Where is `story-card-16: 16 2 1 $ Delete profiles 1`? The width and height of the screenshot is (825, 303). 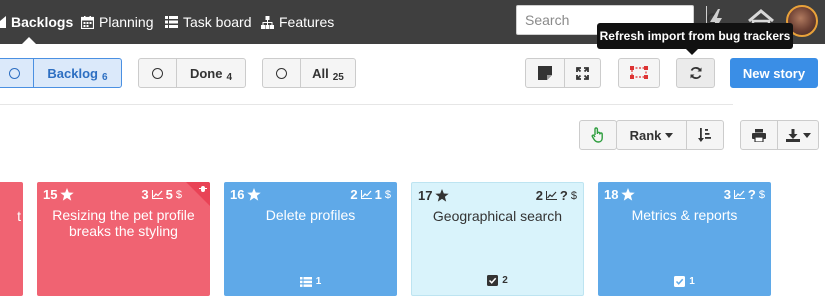 story-card-16: 16 2 1 $ Delete profiles 1 is located at coordinates (310, 239).